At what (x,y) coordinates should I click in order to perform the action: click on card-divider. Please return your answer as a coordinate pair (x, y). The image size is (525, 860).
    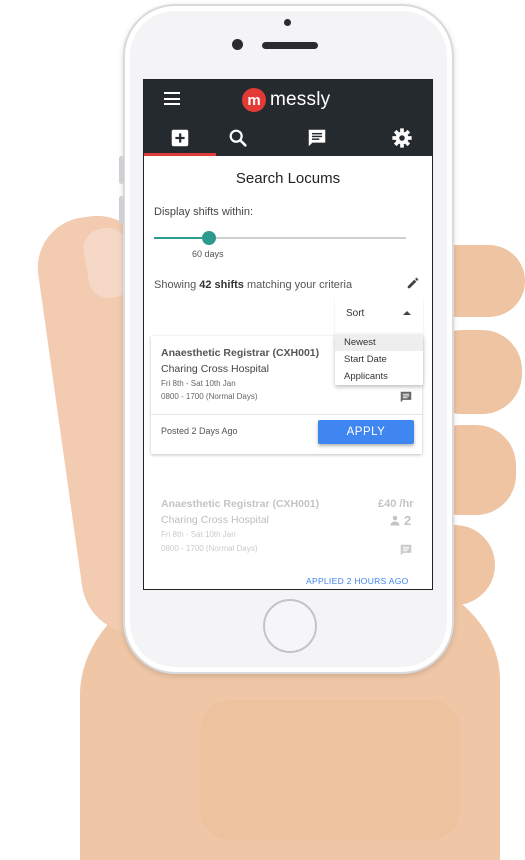
    Looking at the image, I should click on (286, 414).